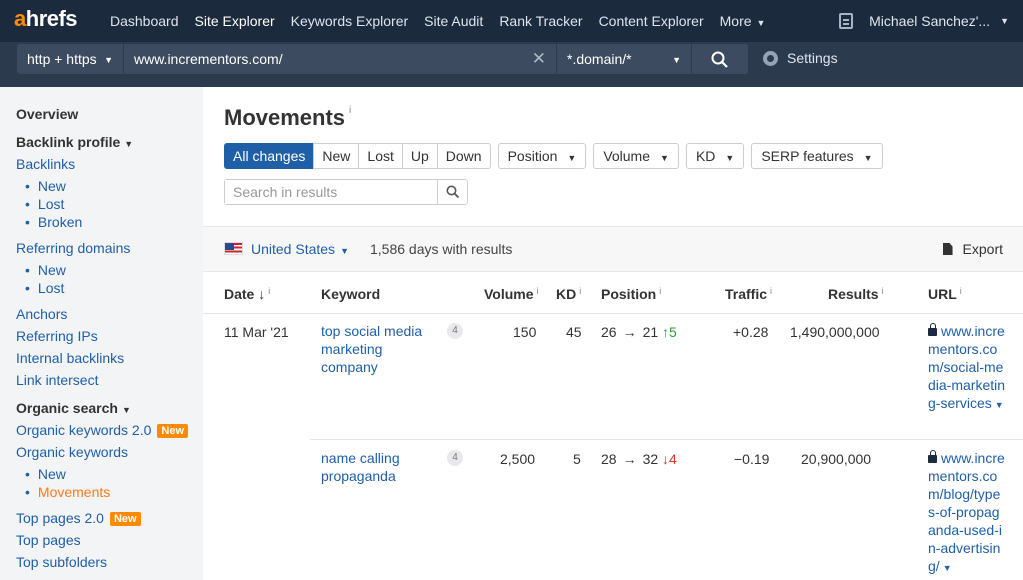 This screenshot has height=580, width=1023. Describe the element at coordinates (835, 332) in the screenshot. I see `row-results: 1,490,000,000` at that location.